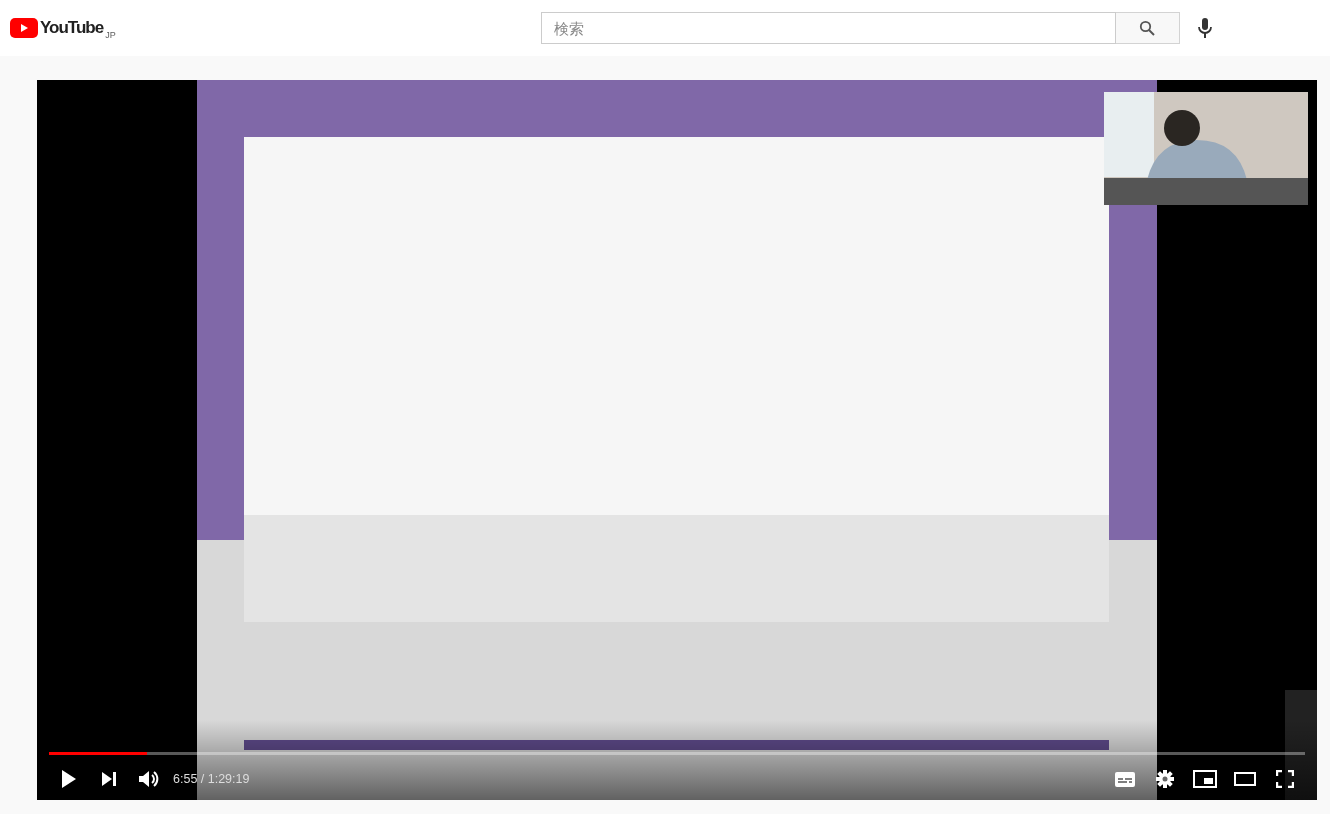 The height and width of the screenshot is (814, 1330). What do you see at coordinates (24, 28) in the screenshot?
I see `youtube-logo-icon` at bounding box center [24, 28].